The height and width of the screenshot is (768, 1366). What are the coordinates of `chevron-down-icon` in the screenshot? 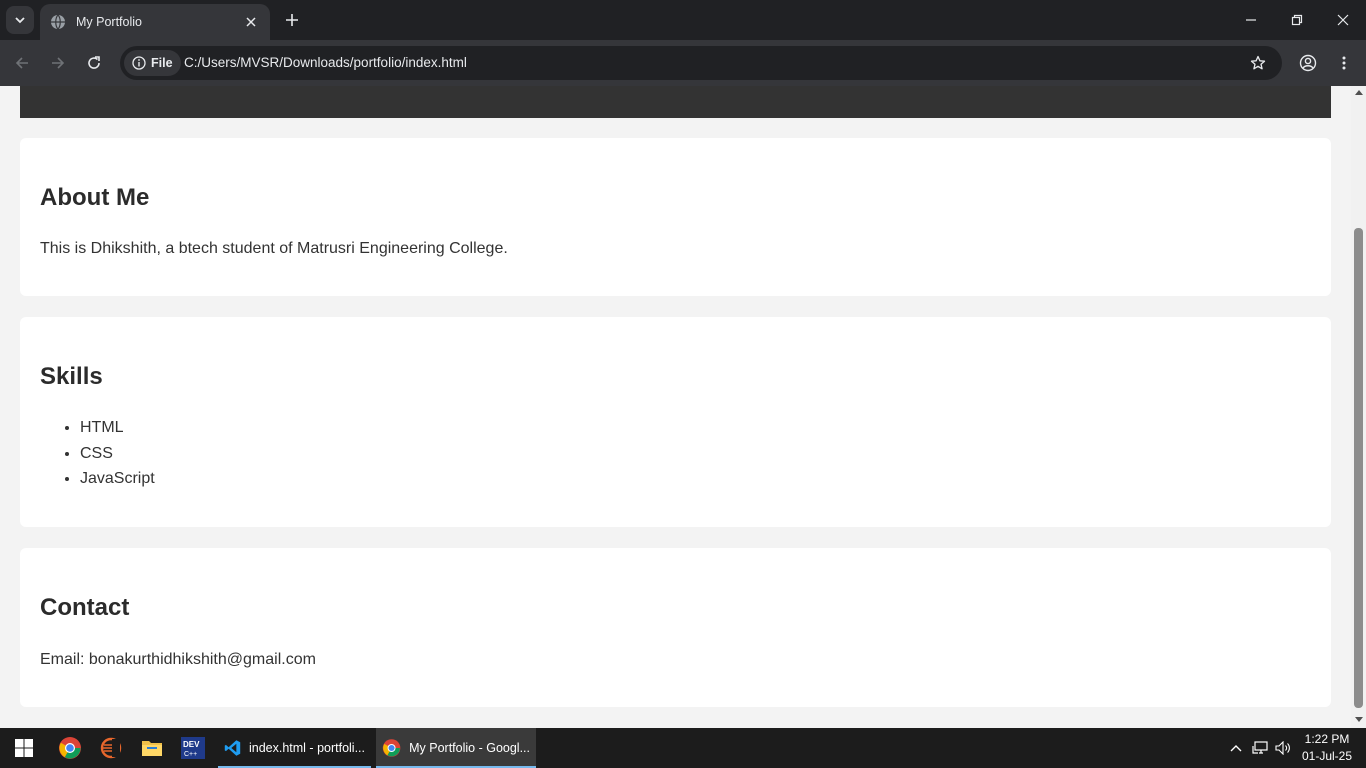 It's located at (20, 20).